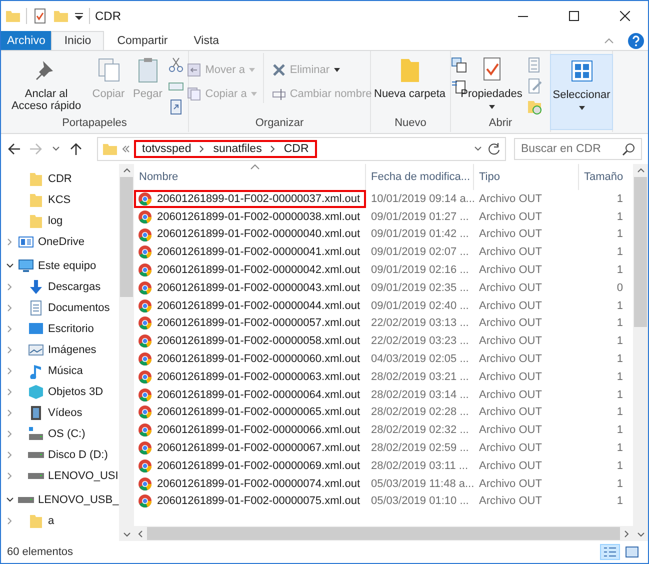 This screenshot has width=649, height=564. Describe the element at coordinates (250, 177) in the screenshot. I see `column-header: Nombre` at that location.